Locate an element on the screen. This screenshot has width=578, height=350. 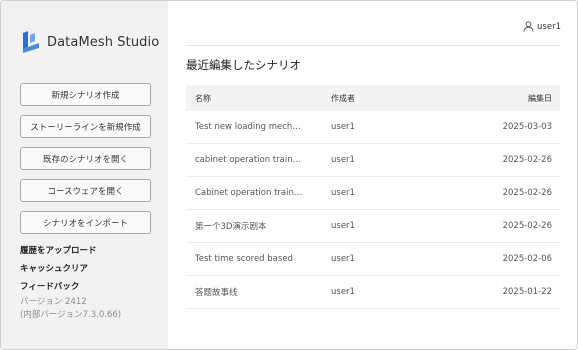
scenario-name: Test time scored based is located at coordinates (244, 259).